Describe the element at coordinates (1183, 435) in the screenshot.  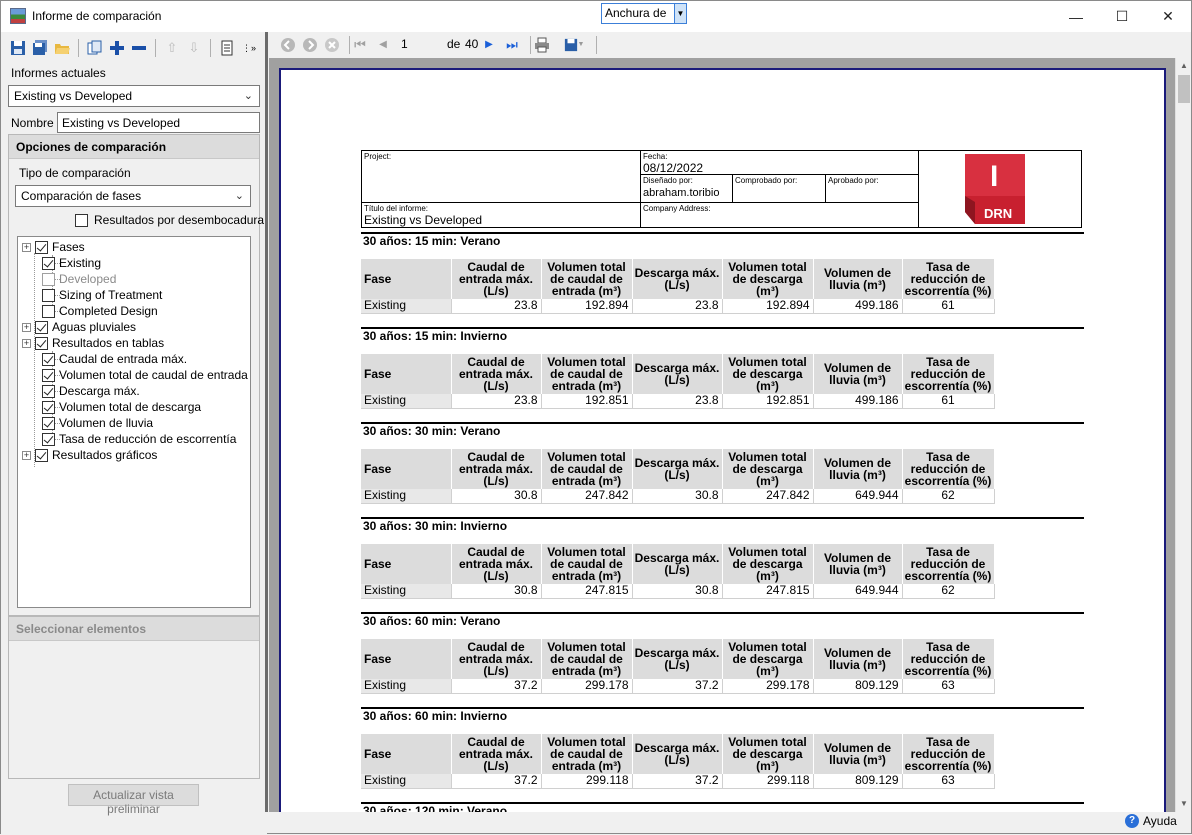
I see `vertical-scrollbar: ▲ ▼` at that location.